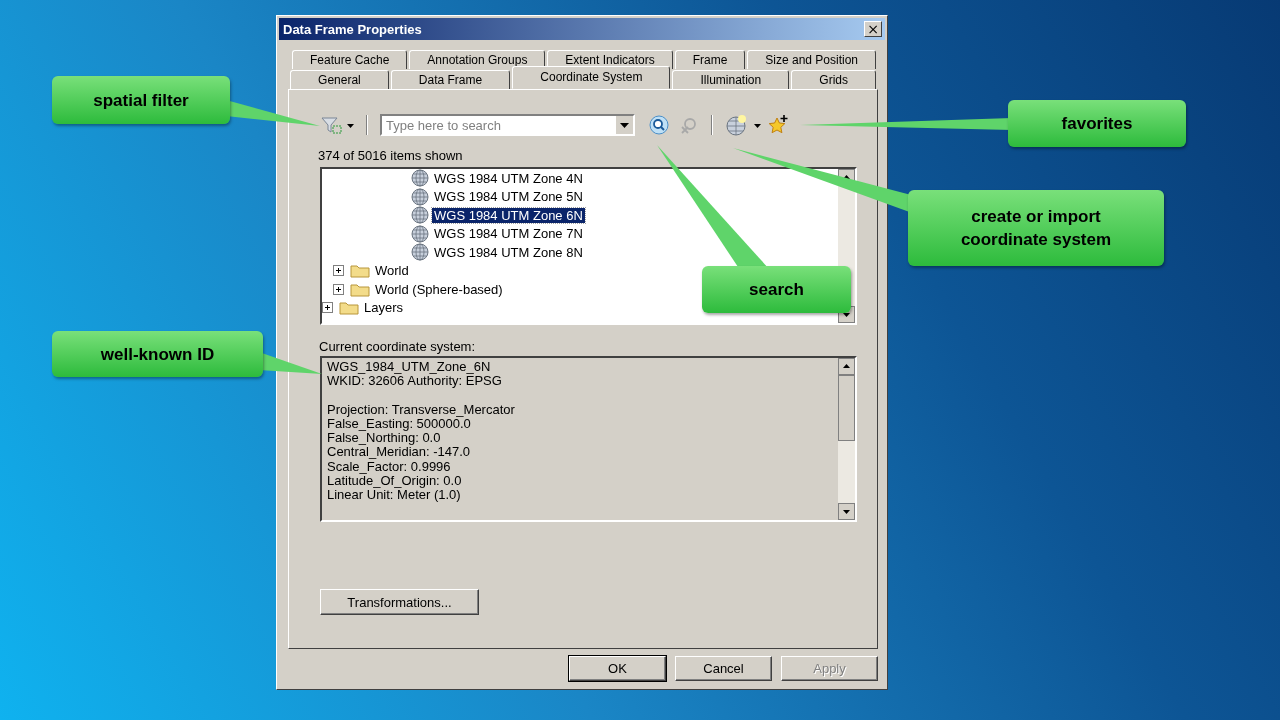 This screenshot has width=1280, height=720. What do you see at coordinates (508, 215) in the screenshot?
I see `tree-item: WGS 1984 UTM Zone 6N` at bounding box center [508, 215].